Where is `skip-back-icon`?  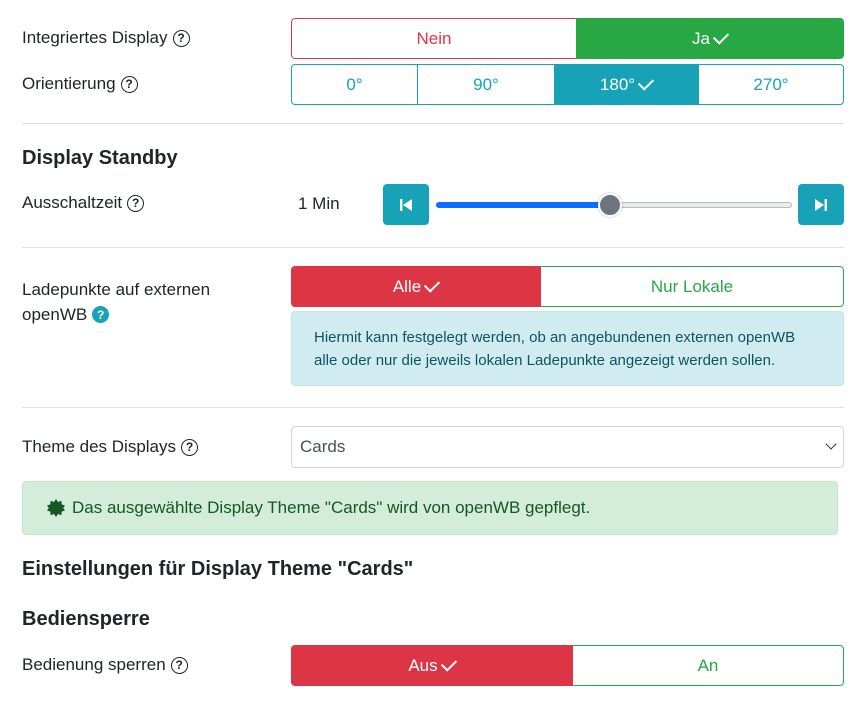
skip-back-icon is located at coordinates (406, 204).